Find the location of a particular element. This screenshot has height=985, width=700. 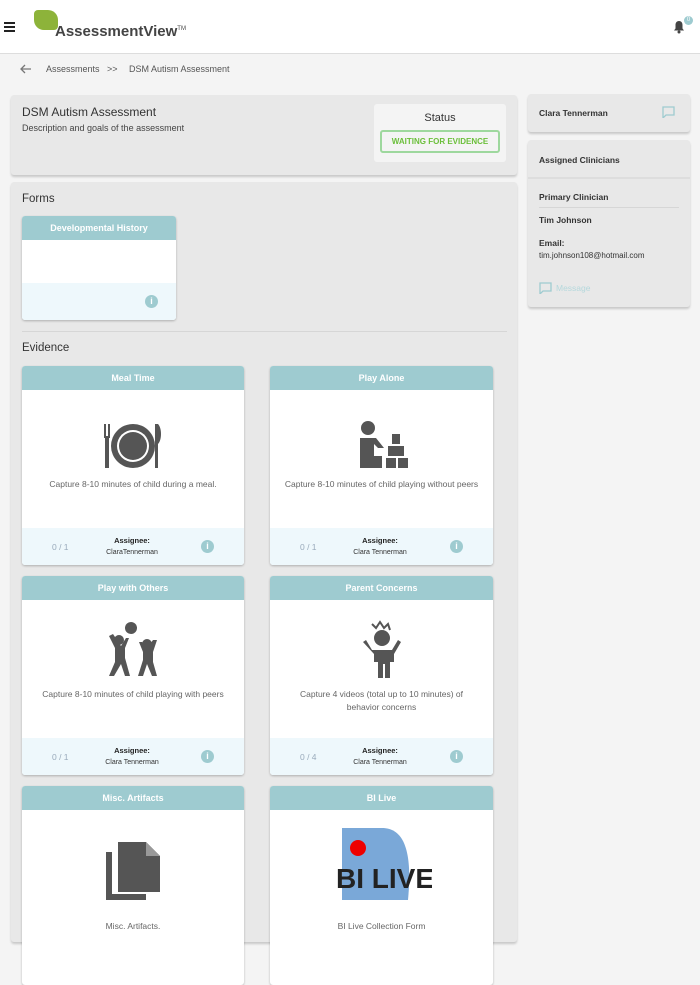

menu-icon is located at coordinates (9, 28).